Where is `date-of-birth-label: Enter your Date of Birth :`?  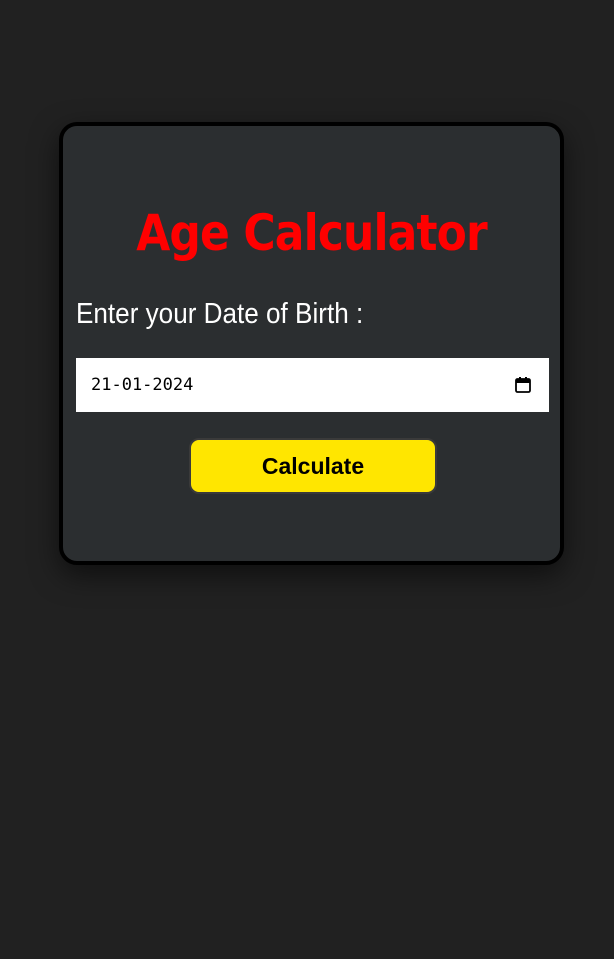 date-of-birth-label: Enter your Date of Birth : is located at coordinates (220, 314).